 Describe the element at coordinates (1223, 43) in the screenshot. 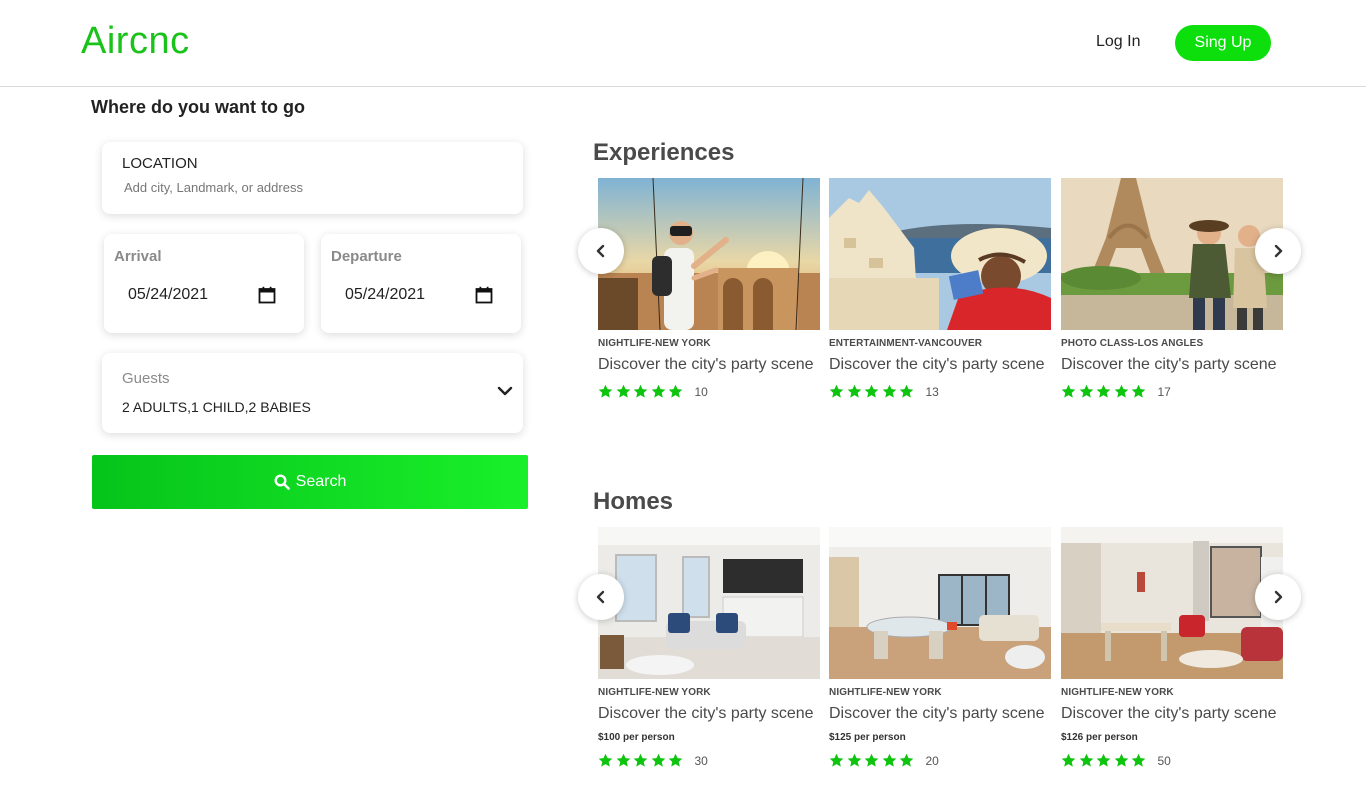

I see `signup-button: Sing Up` at that location.